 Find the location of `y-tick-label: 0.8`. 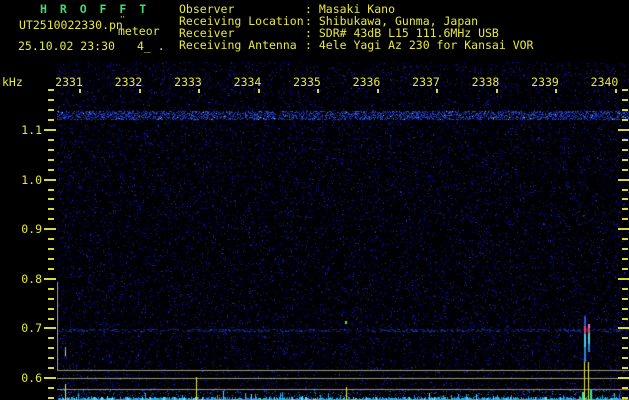

y-tick-label: 0.8 is located at coordinates (31, 278).